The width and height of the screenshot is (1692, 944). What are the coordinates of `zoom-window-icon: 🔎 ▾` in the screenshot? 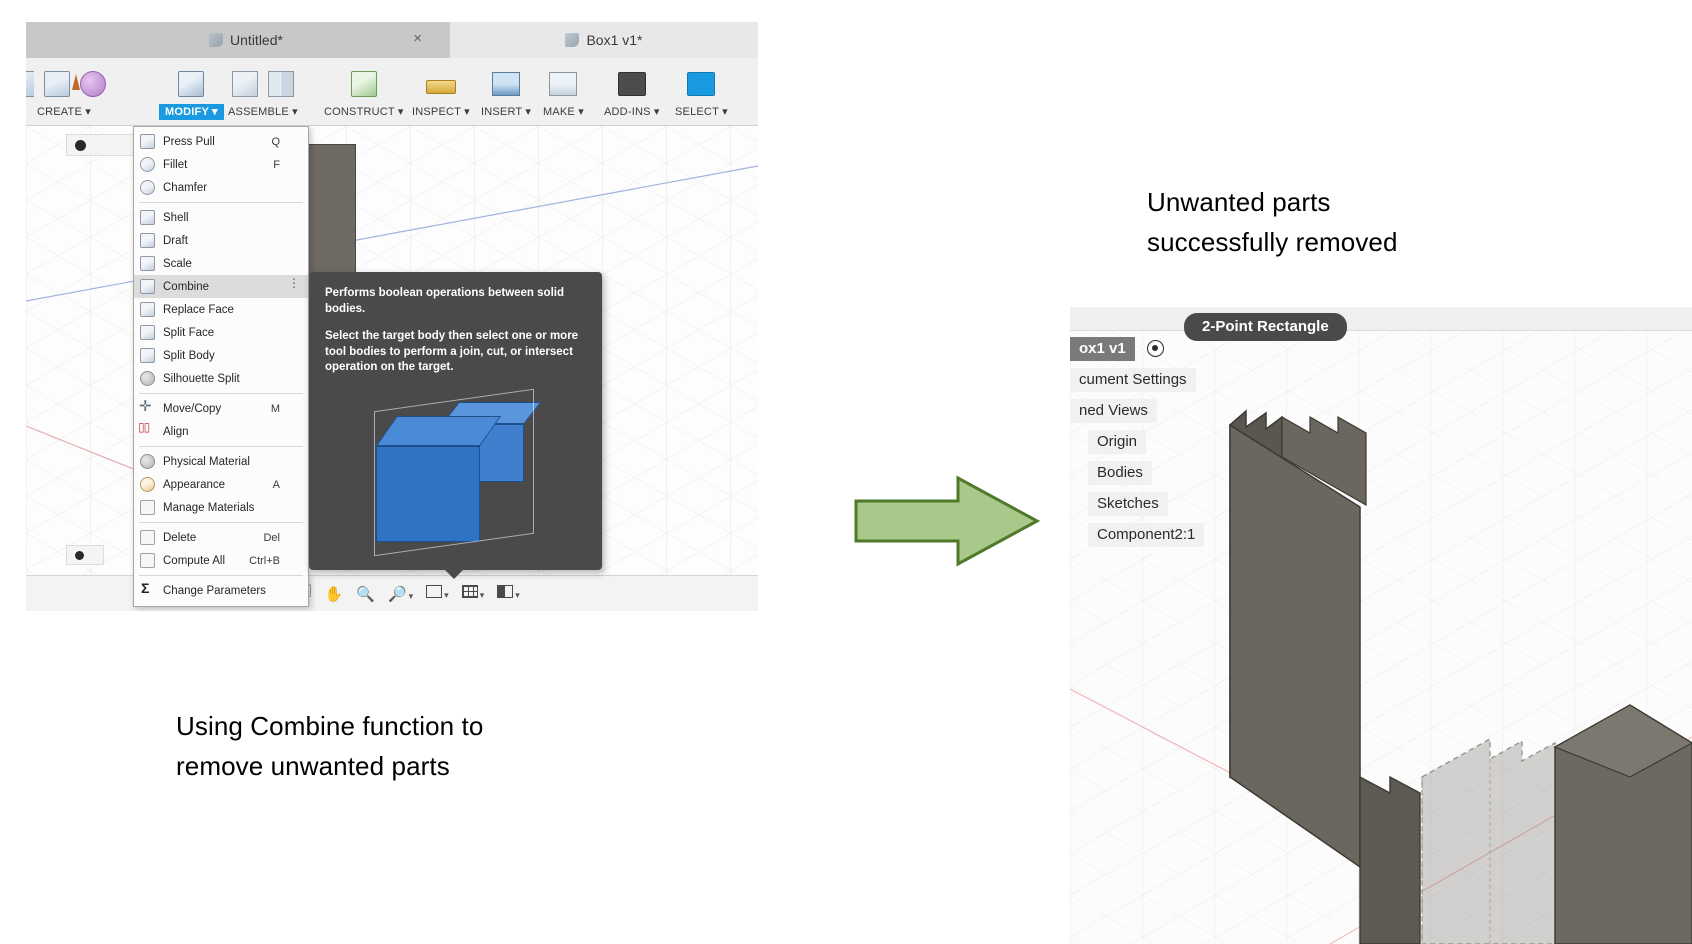 It's located at (400, 594).